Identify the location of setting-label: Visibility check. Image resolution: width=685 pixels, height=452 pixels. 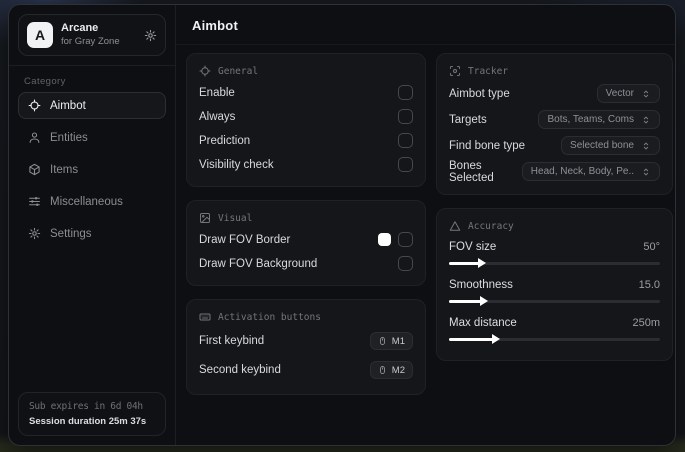
(236, 164).